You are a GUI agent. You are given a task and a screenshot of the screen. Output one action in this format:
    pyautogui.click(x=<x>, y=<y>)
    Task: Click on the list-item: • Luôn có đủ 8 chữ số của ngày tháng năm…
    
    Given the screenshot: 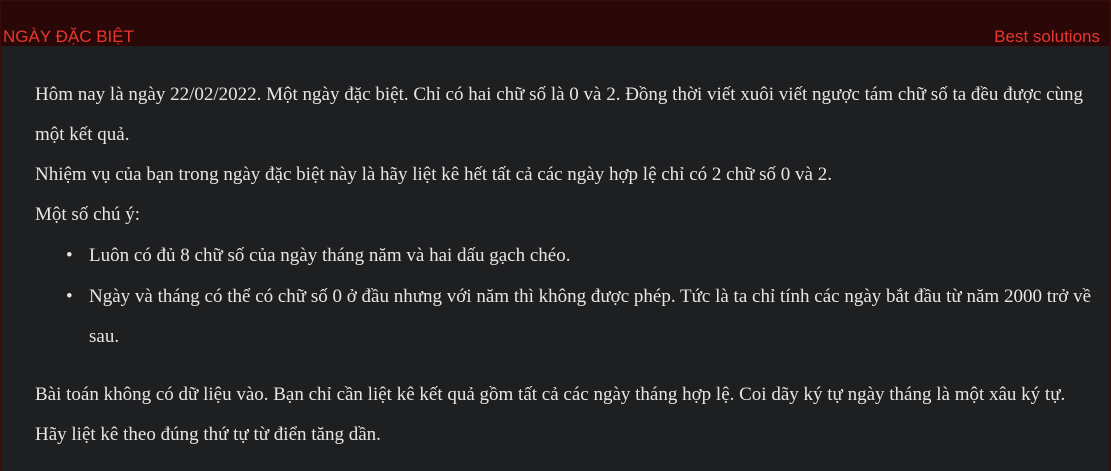 What is the action you would take?
    pyautogui.click(x=583, y=256)
    